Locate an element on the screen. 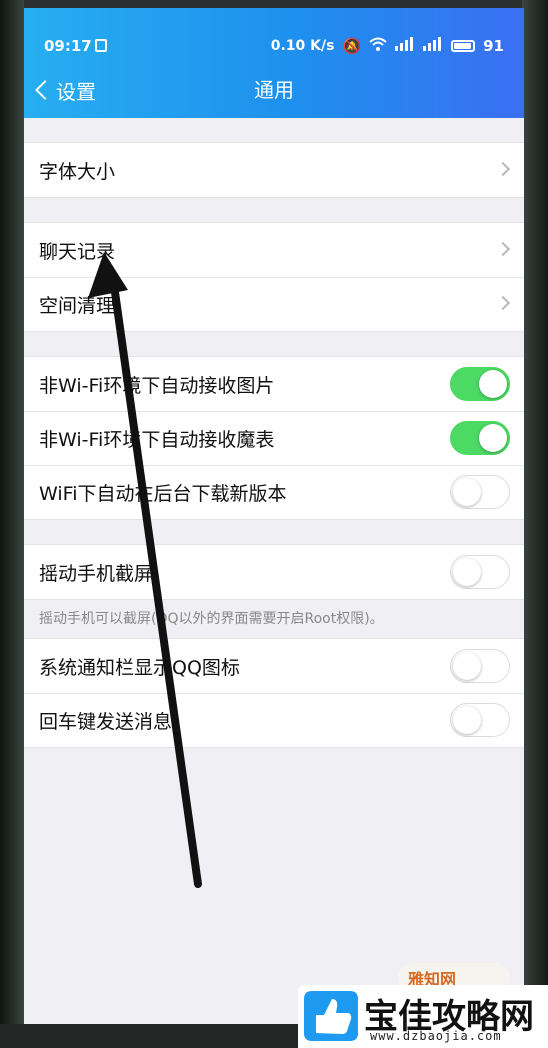  notification-icon-row: 系统通知栏显示QQ图标 is located at coordinates (274, 666).